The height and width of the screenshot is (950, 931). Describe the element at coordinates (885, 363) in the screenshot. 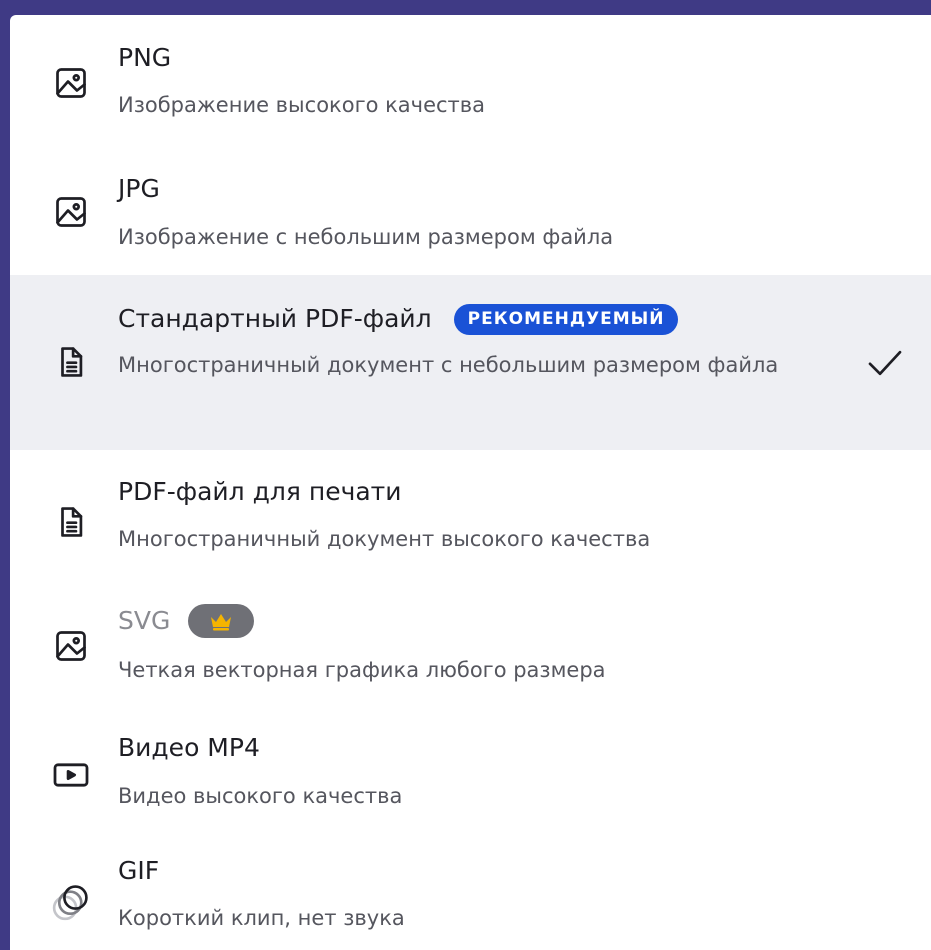

I see `checkmark-icon` at that location.